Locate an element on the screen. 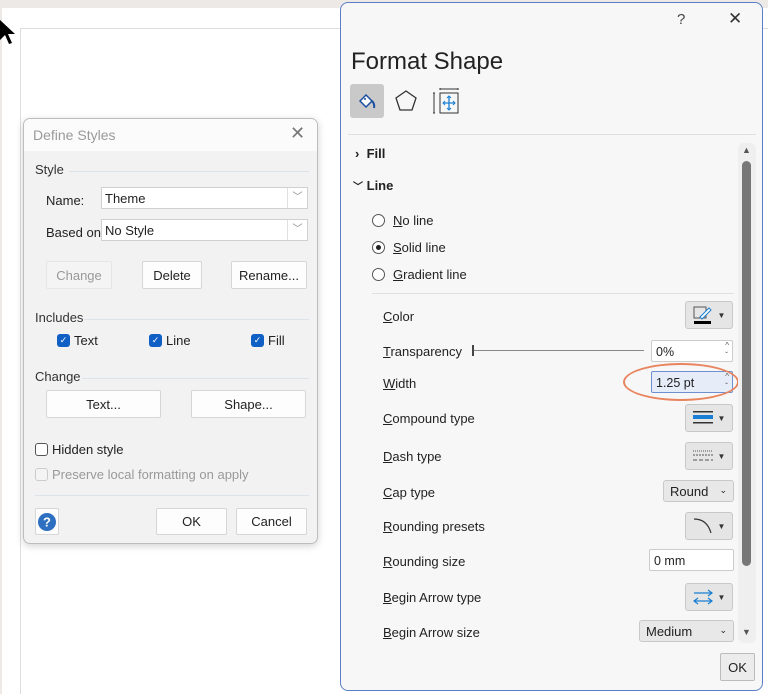 The image size is (768, 694). spin-arrows-icon: ^ ˇ is located at coordinates (727, 351).